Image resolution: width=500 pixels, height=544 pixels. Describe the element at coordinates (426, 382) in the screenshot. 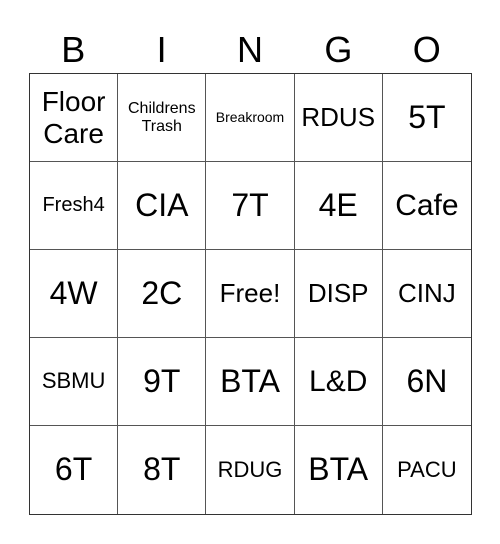

I see `bingo-cell: 6N` at that location.